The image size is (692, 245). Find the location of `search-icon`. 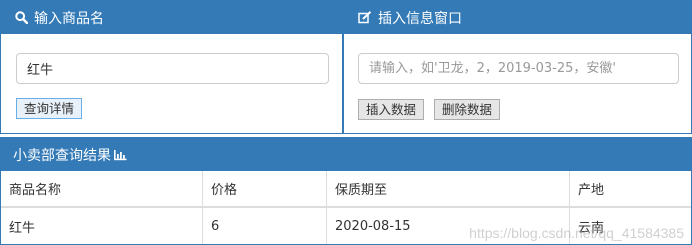

search-icon is located at coordinates (21, 17).